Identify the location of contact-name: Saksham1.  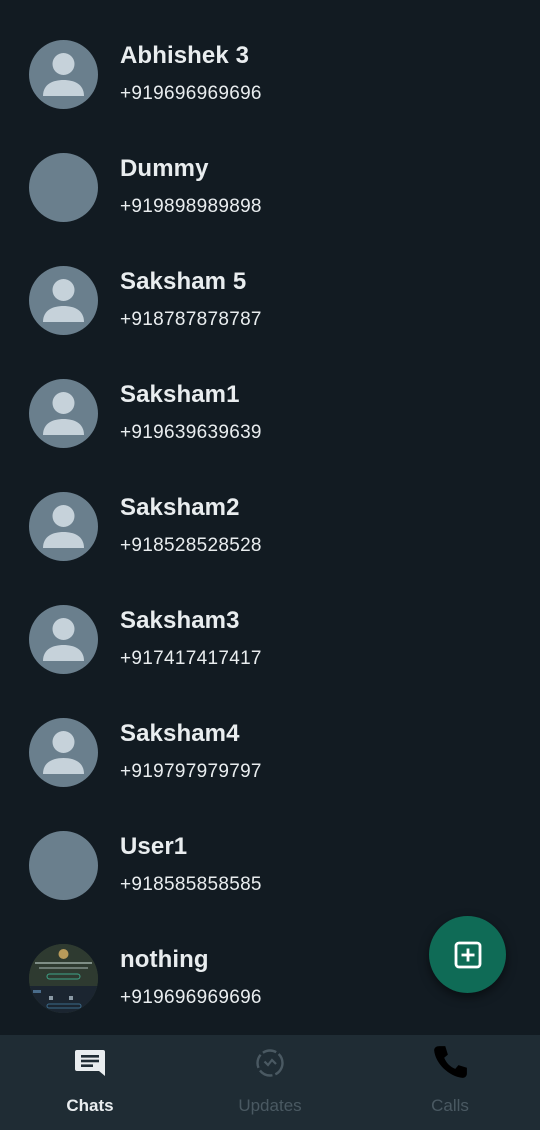
(180, 394).